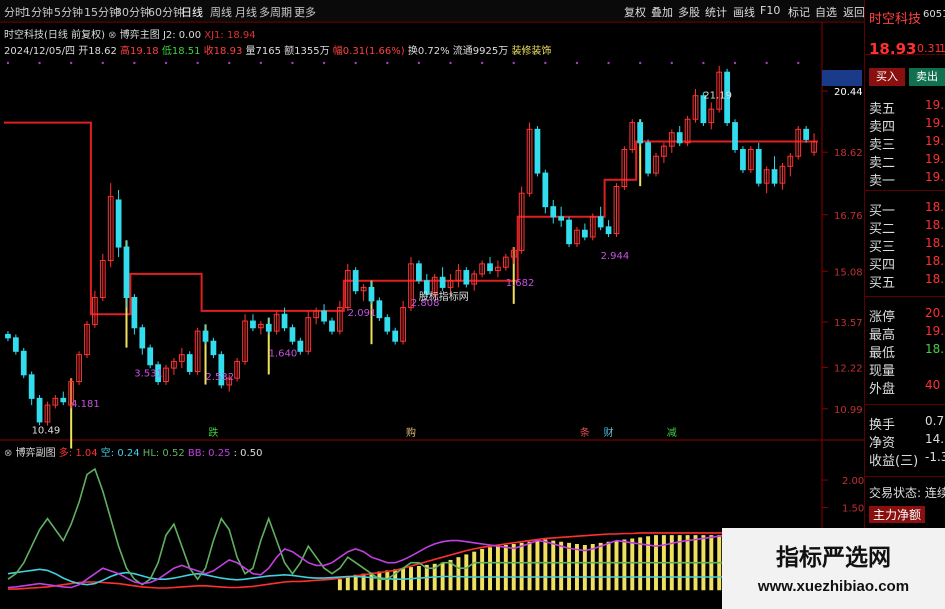  I want to click on signal-label: 财, so click(609, 432).